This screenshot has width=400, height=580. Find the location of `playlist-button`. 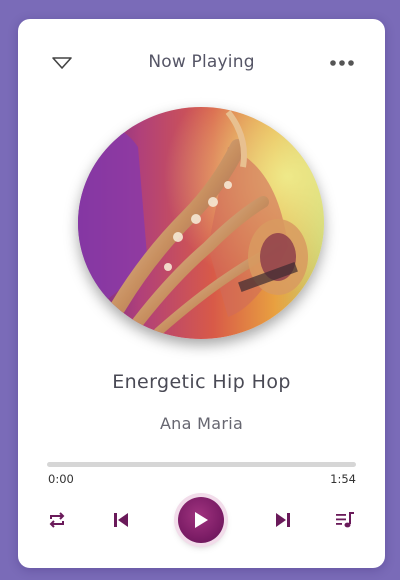

playlist-button is located at coordinates (345, 520).